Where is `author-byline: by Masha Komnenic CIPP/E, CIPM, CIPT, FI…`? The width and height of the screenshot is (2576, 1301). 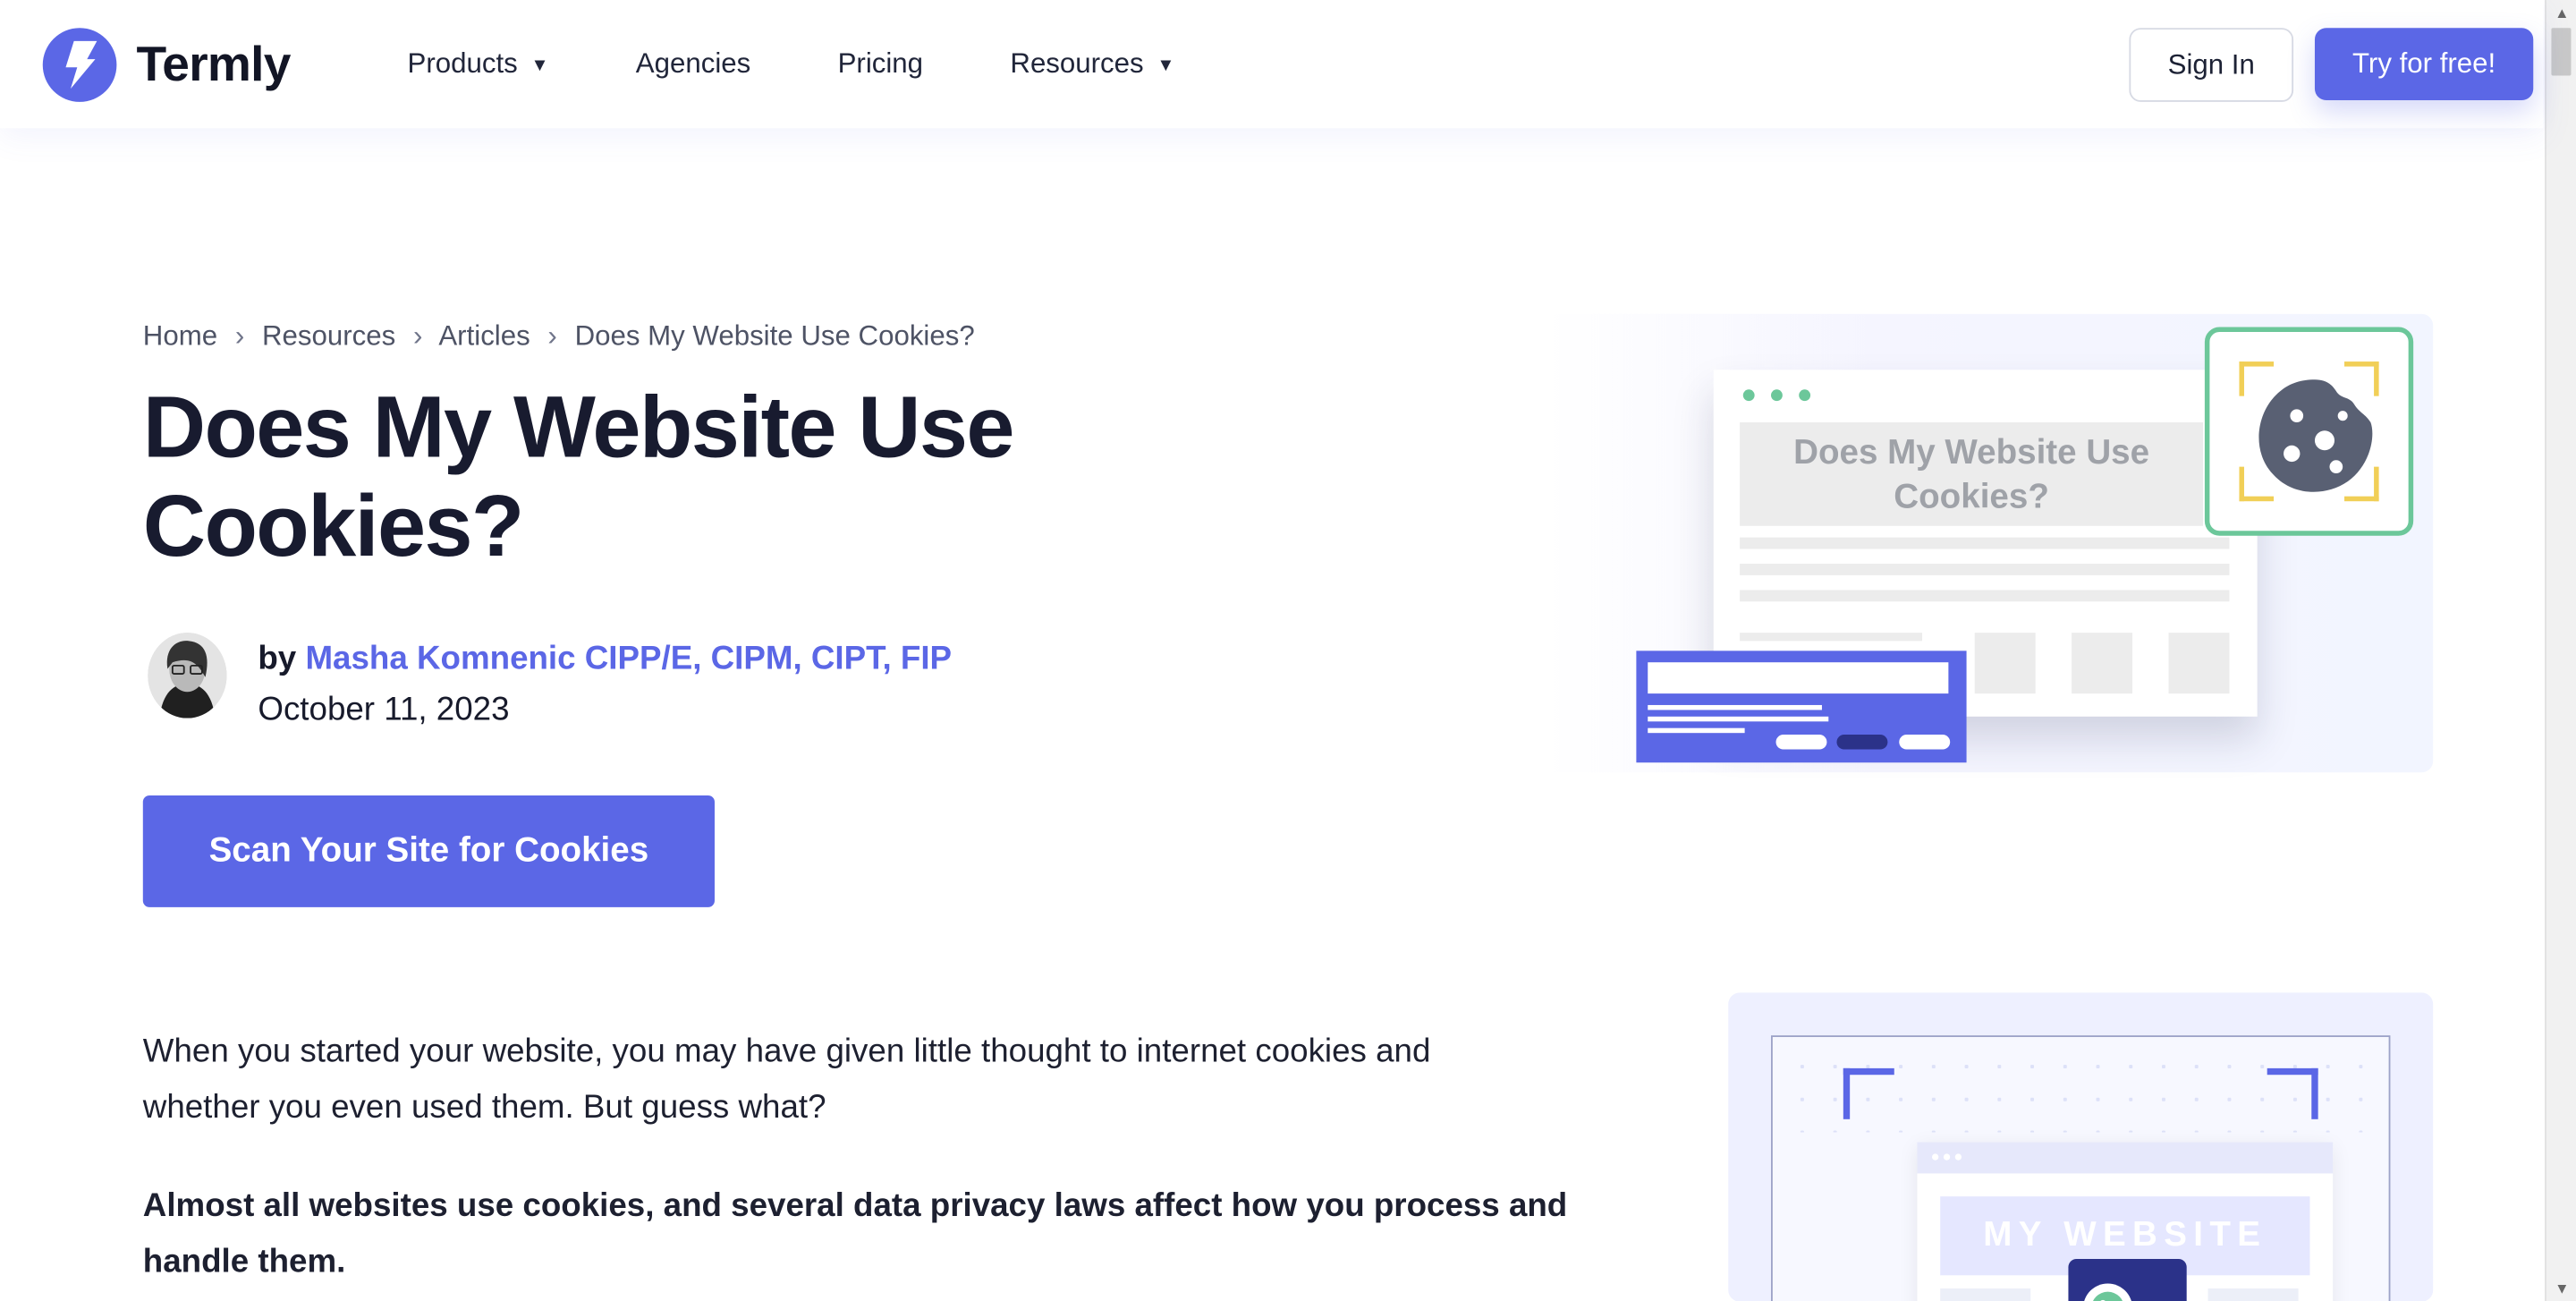 author-byline: by Masha Komnenic CIPP/E, CIPM, CIPT, FI… is located at coordinates (605, 659).